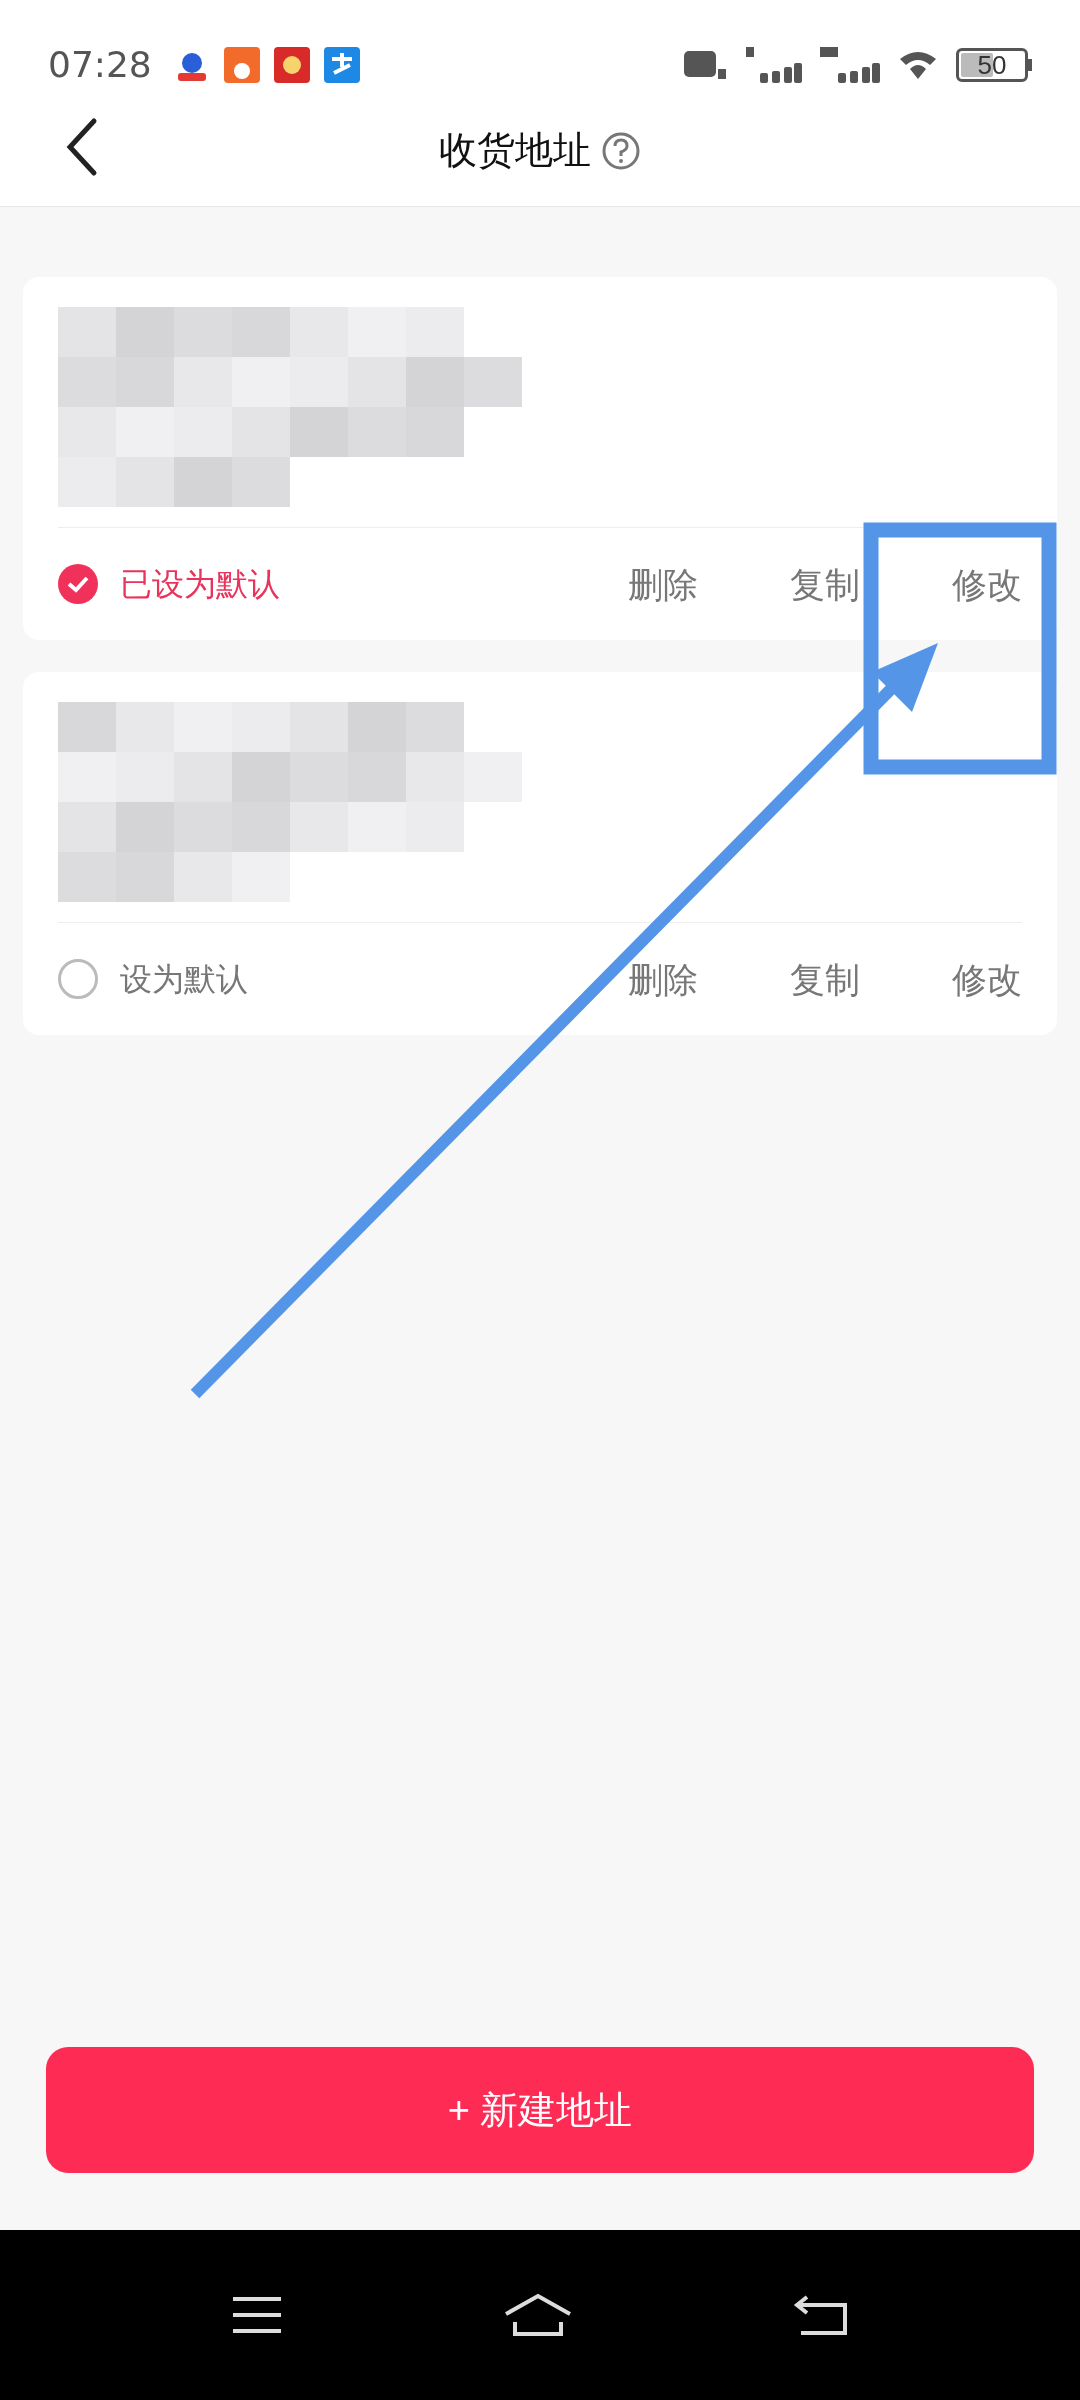  Describe the element at coordinates (78, 584) in the screenshot. I see `checked-icon` at that location.